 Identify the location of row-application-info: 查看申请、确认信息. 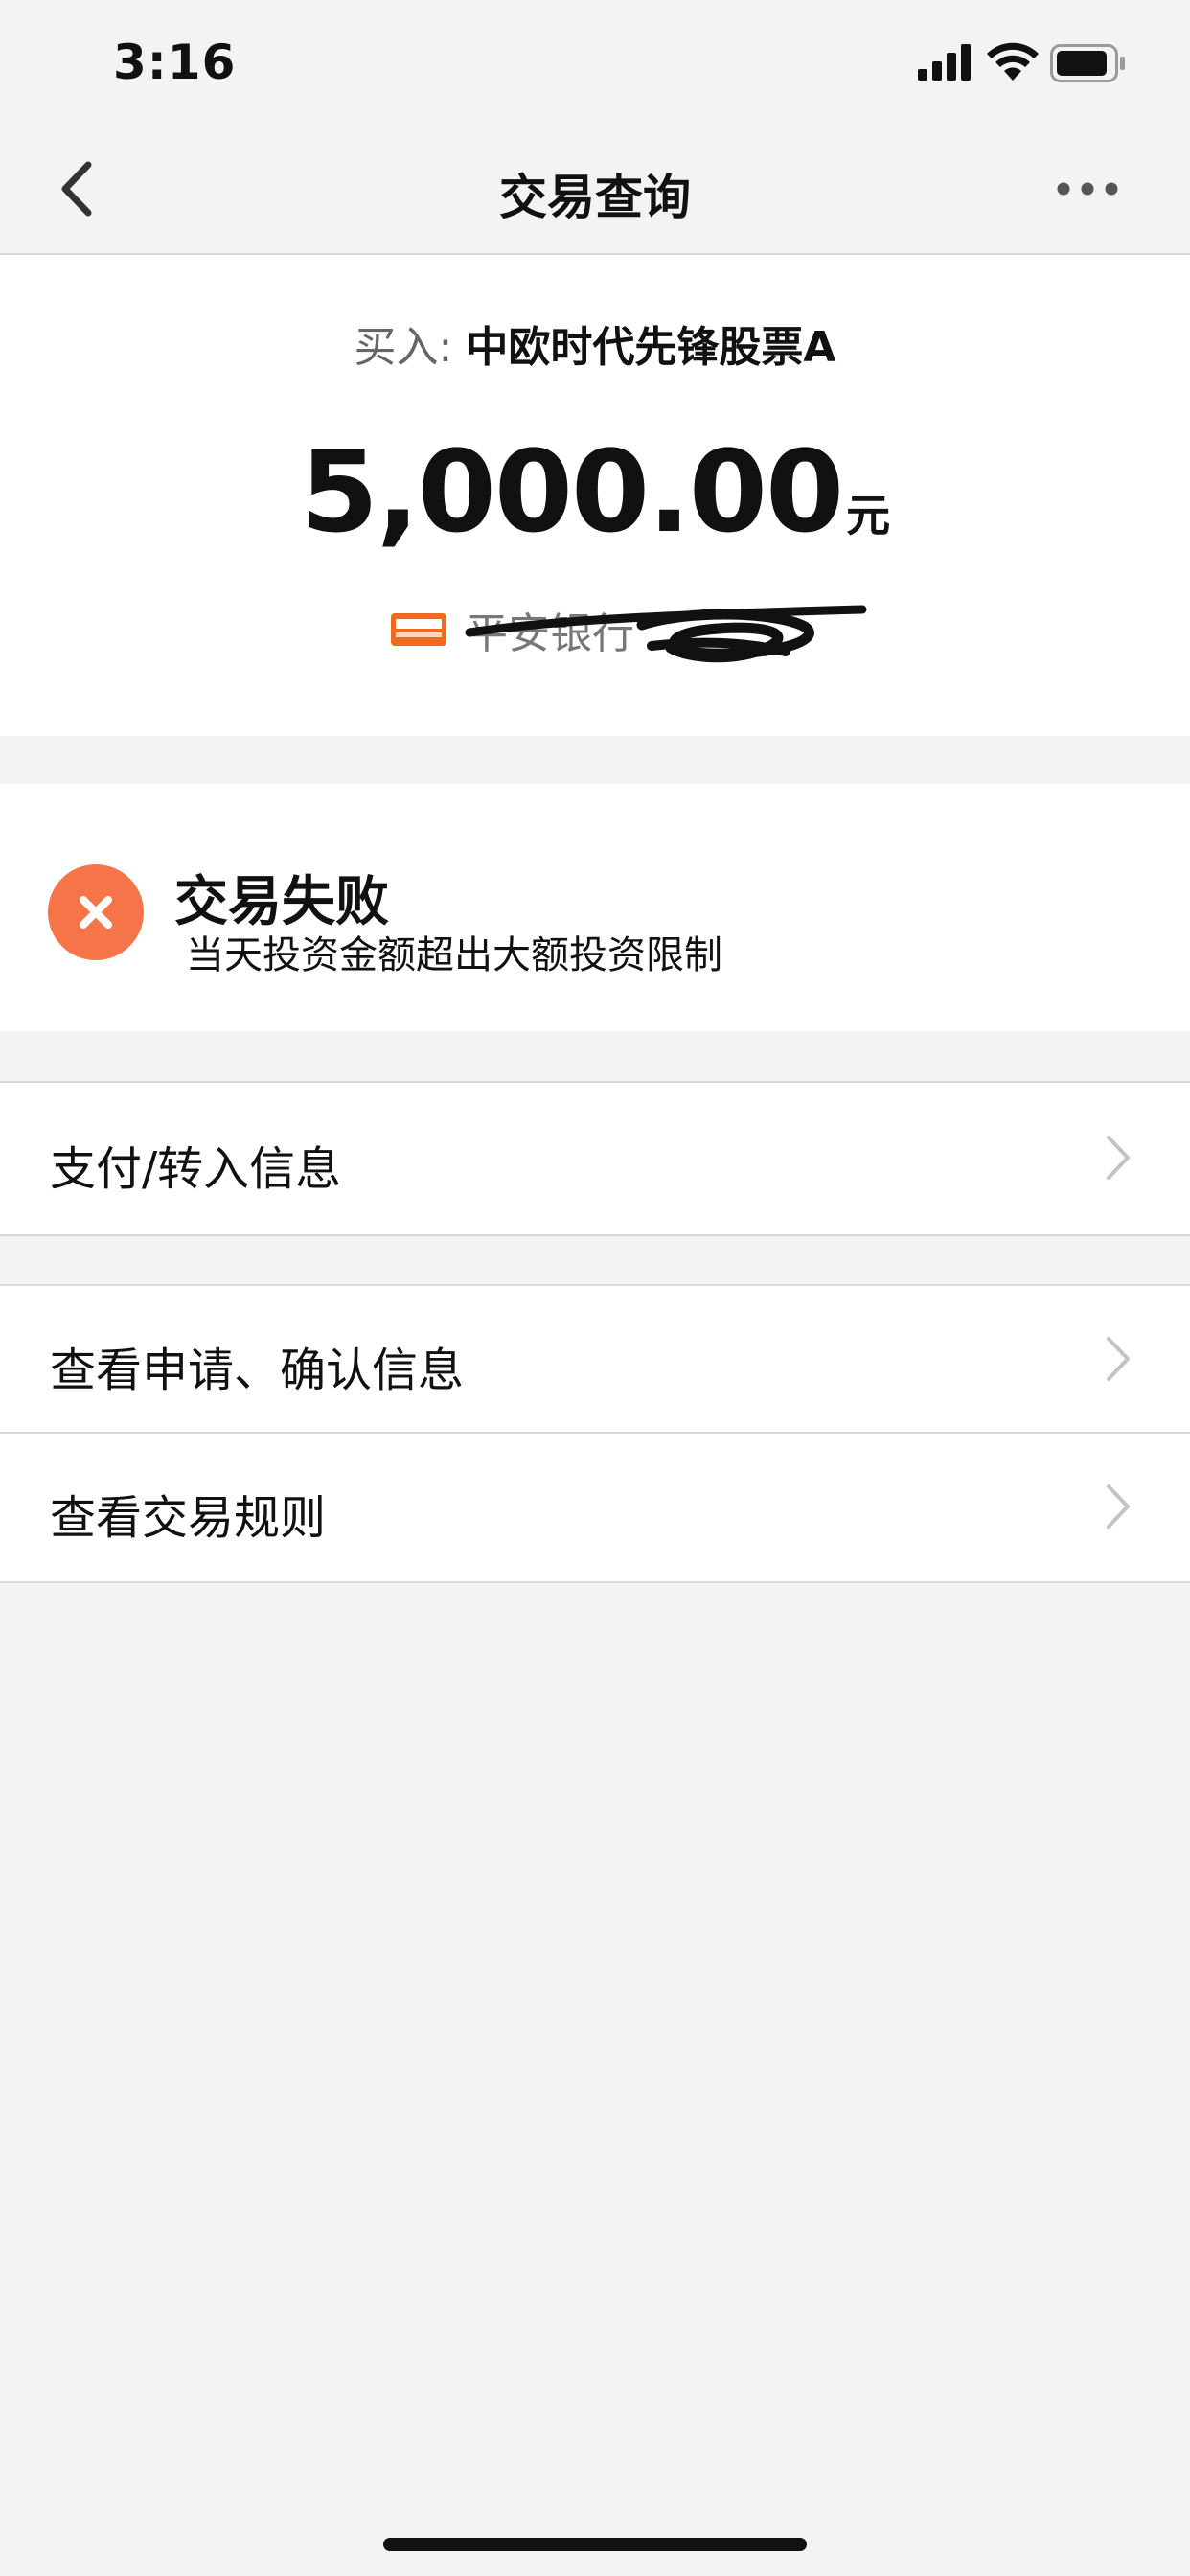
(595, 1358).